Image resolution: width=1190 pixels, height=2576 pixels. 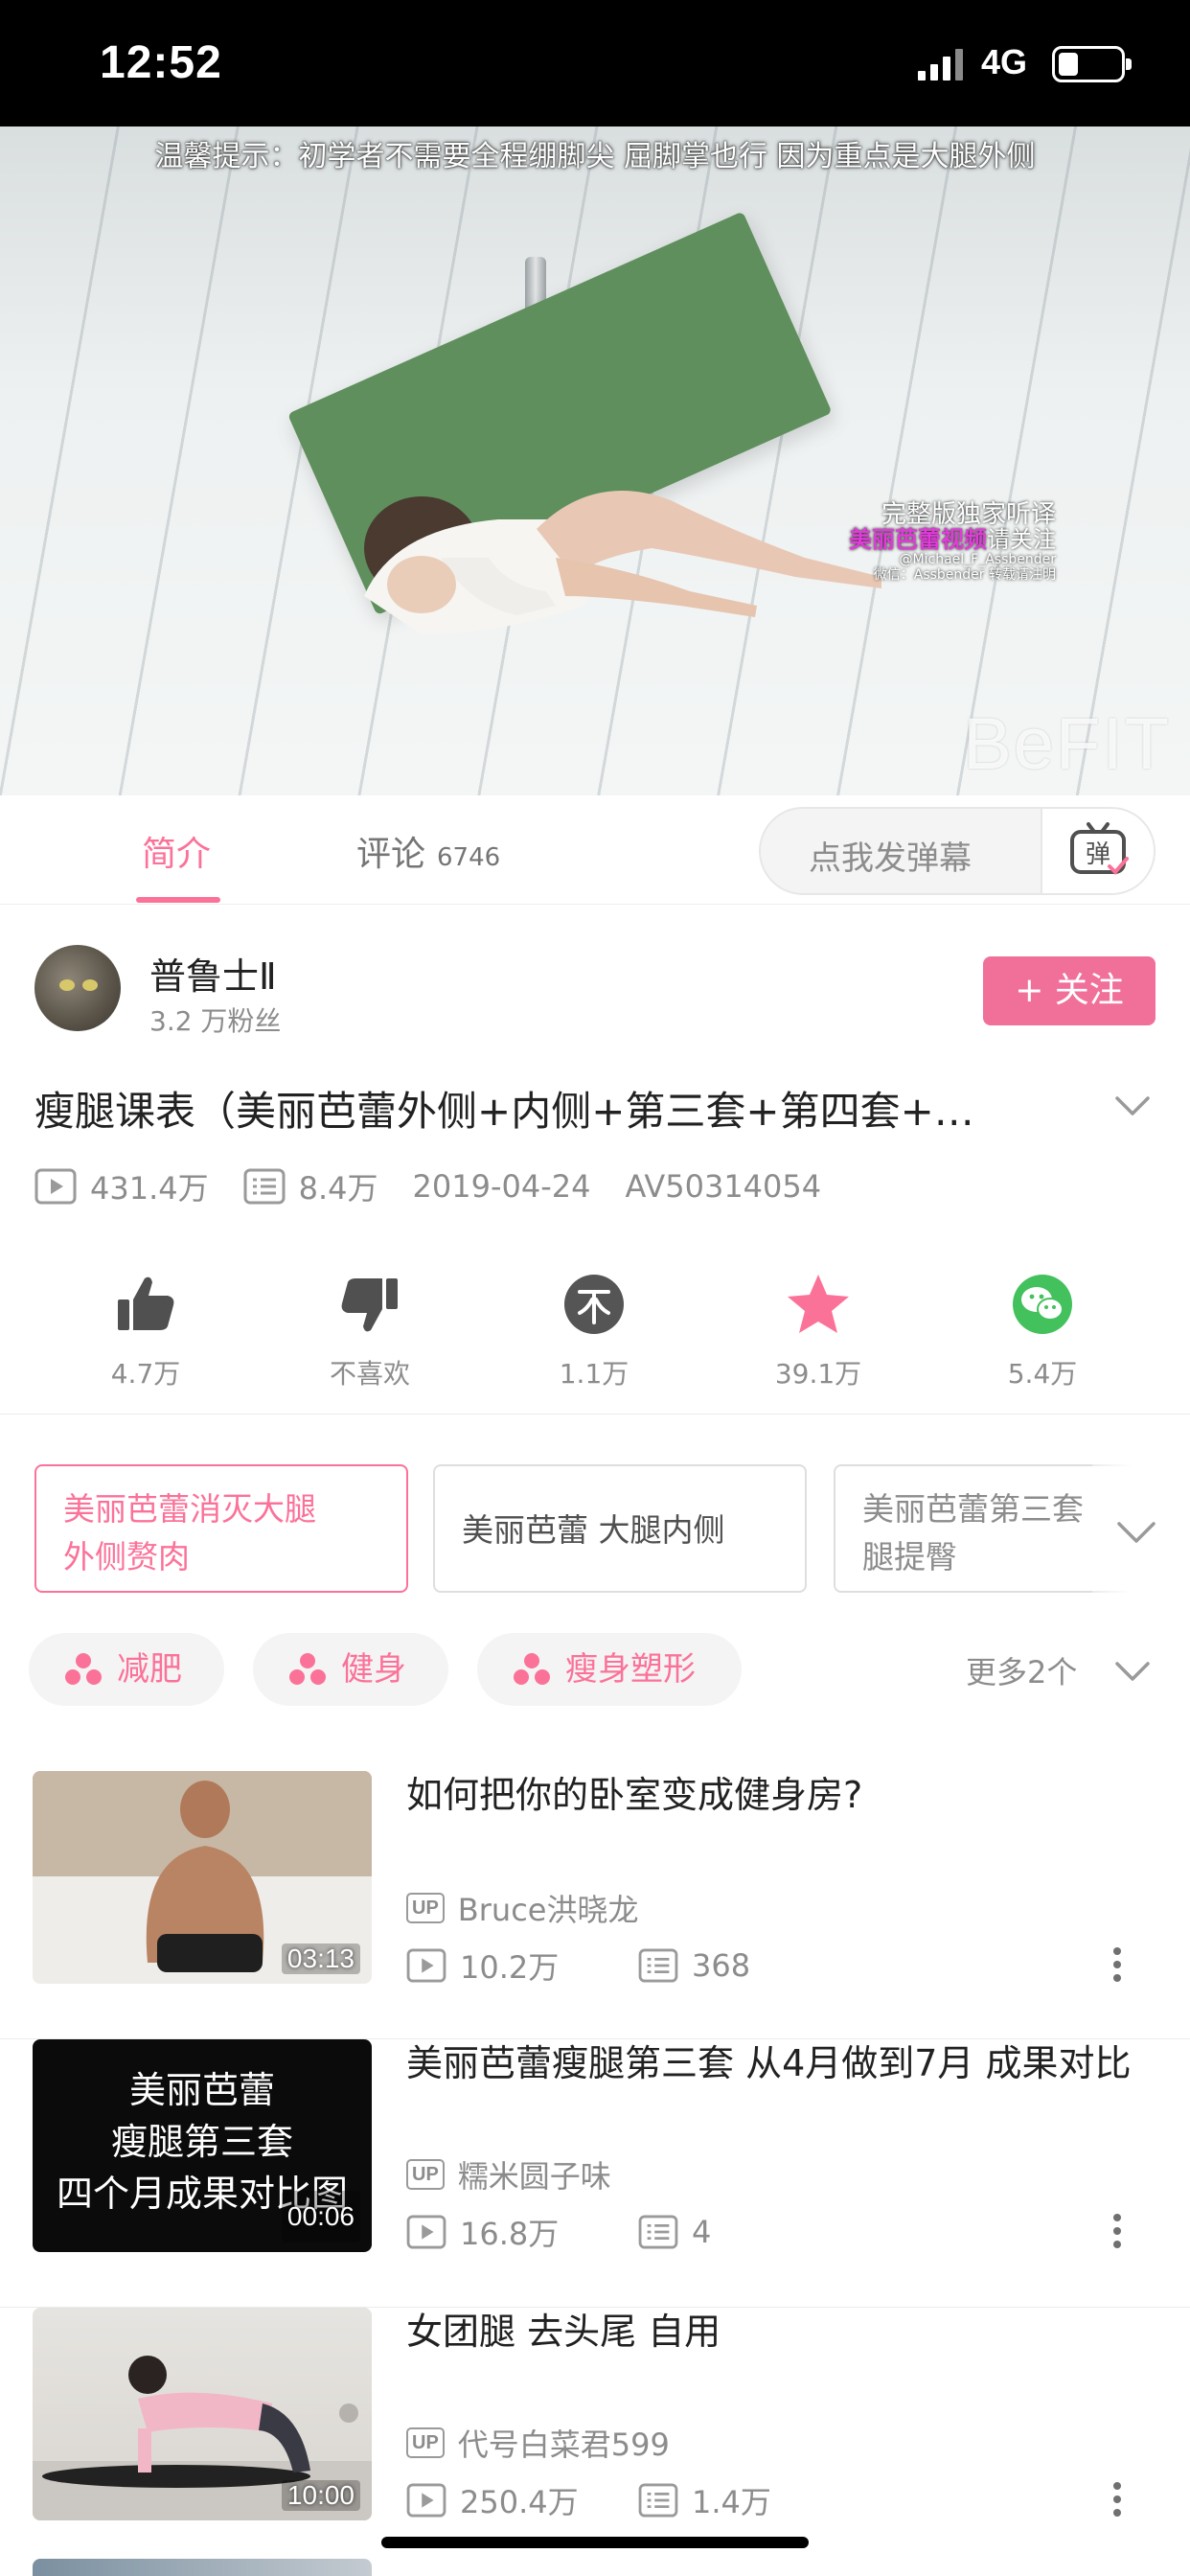 I want to click on channel-pill-1: 减肥, so click(x=127, y=1669).